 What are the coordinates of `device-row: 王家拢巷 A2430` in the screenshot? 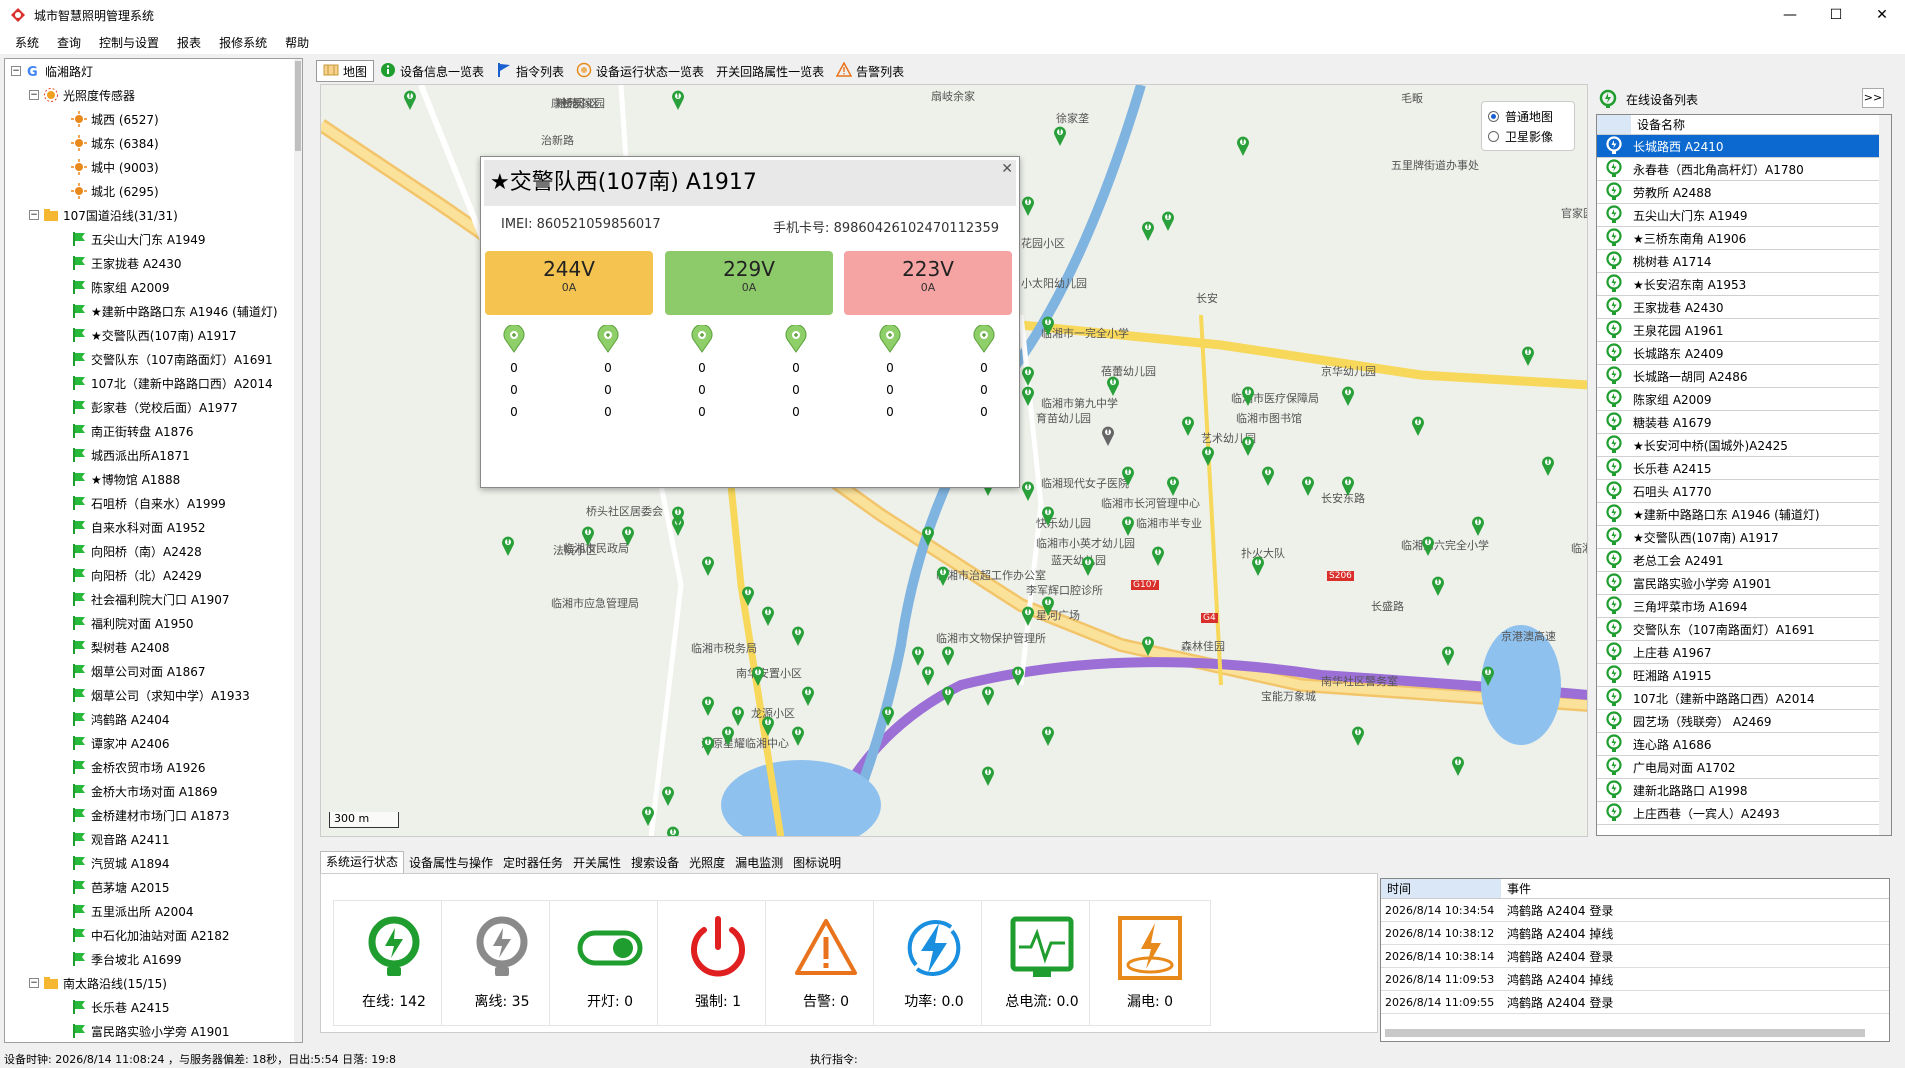 It's located at (1744, 307).